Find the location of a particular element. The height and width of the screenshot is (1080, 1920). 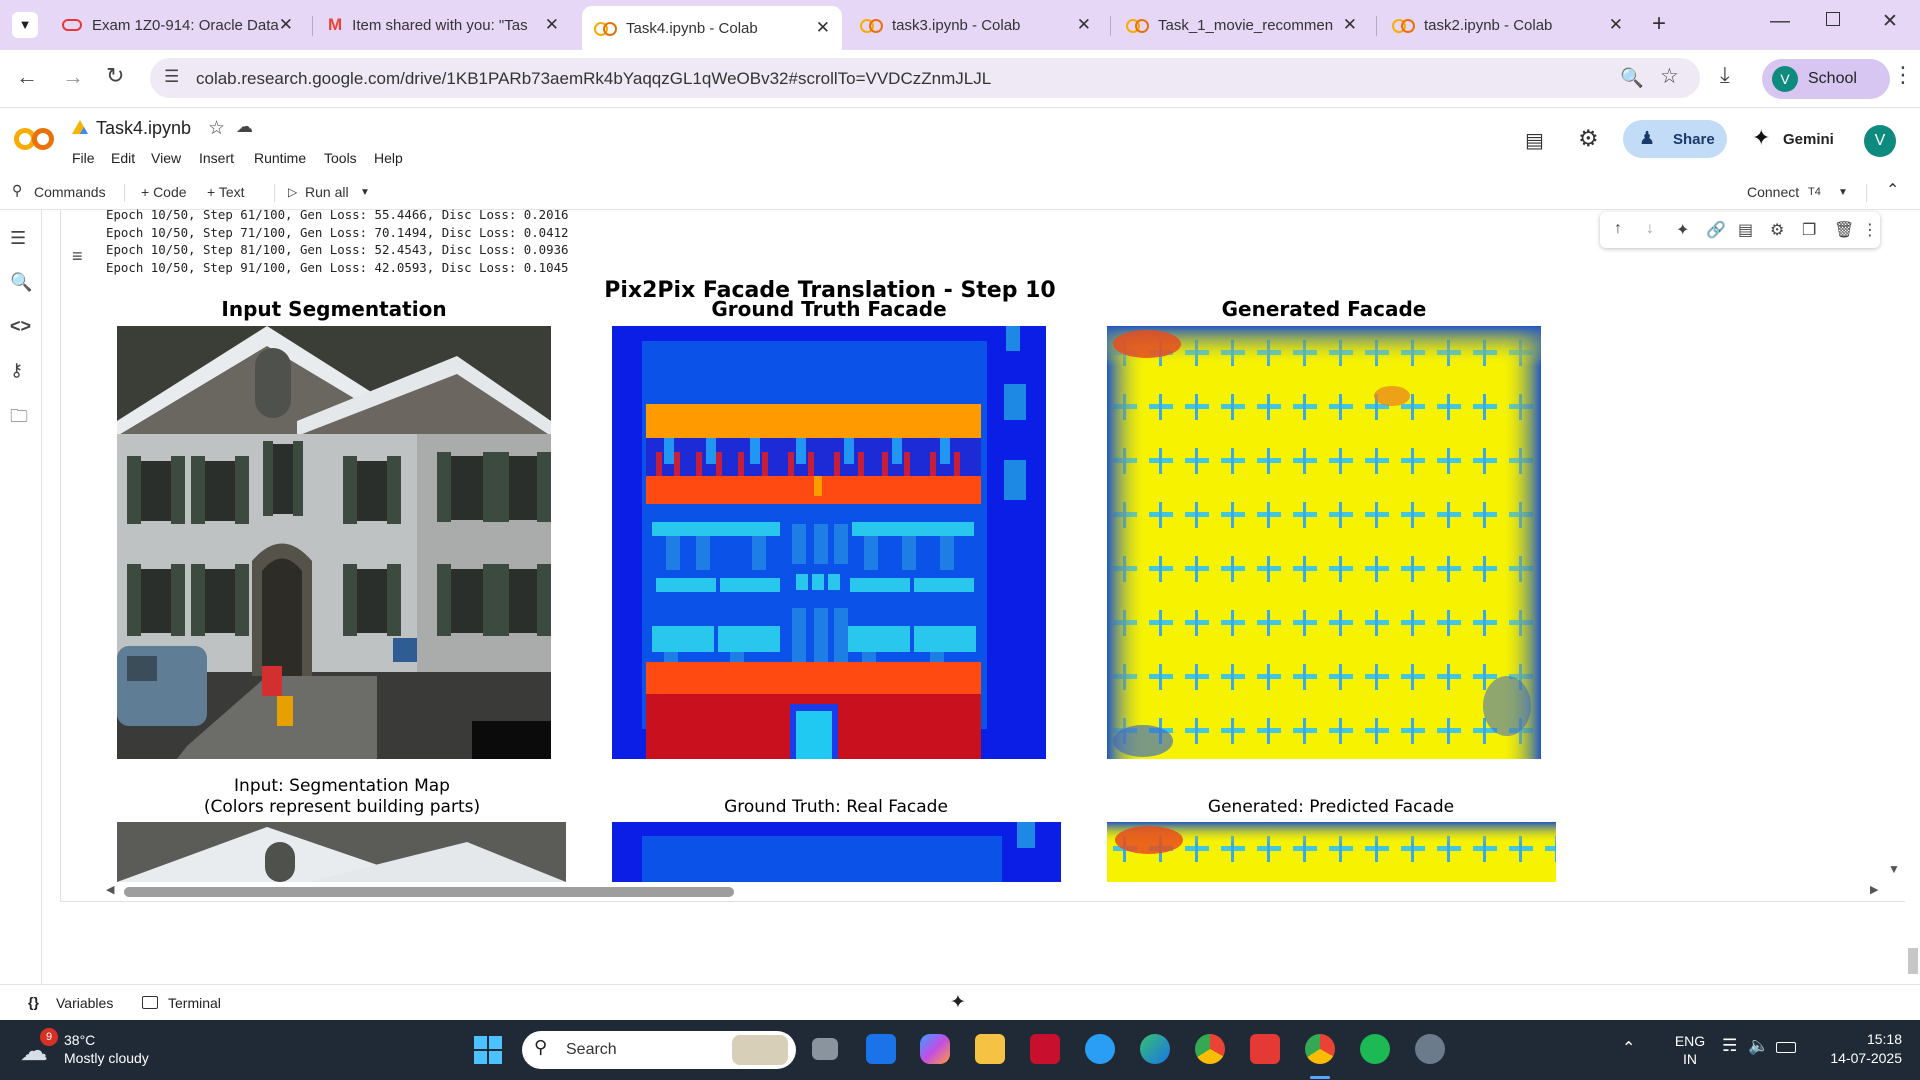

more-menu-icon: ⋮ is located at coordinates (1903, 75).